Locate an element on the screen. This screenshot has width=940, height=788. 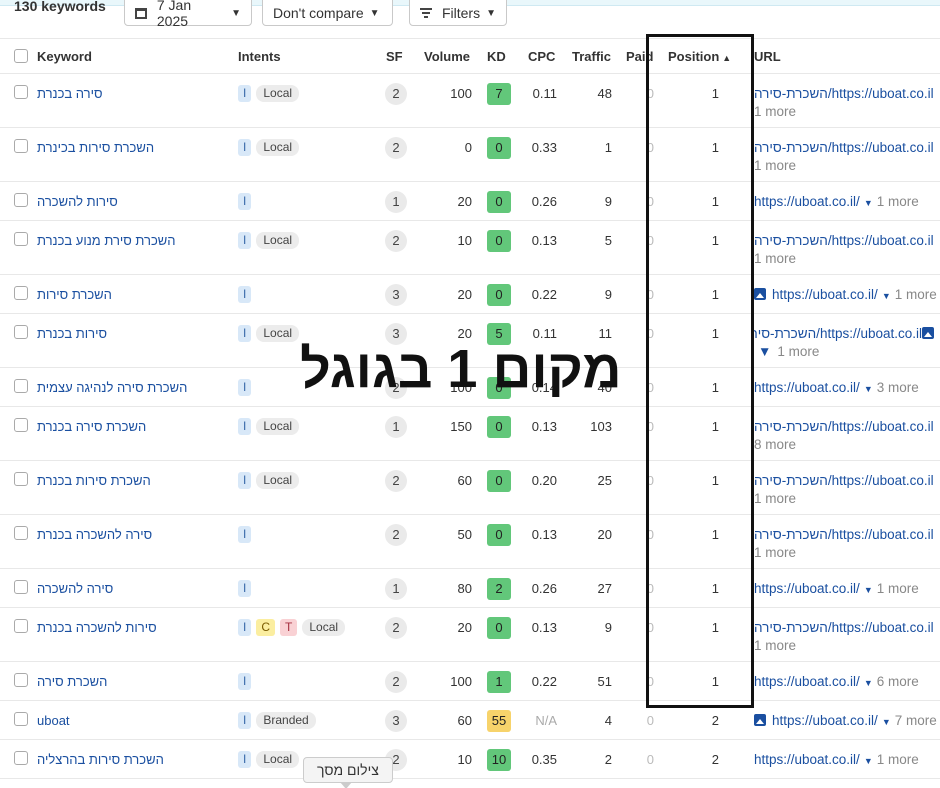
select-all-checkbox is located at coordinates (21, 56).